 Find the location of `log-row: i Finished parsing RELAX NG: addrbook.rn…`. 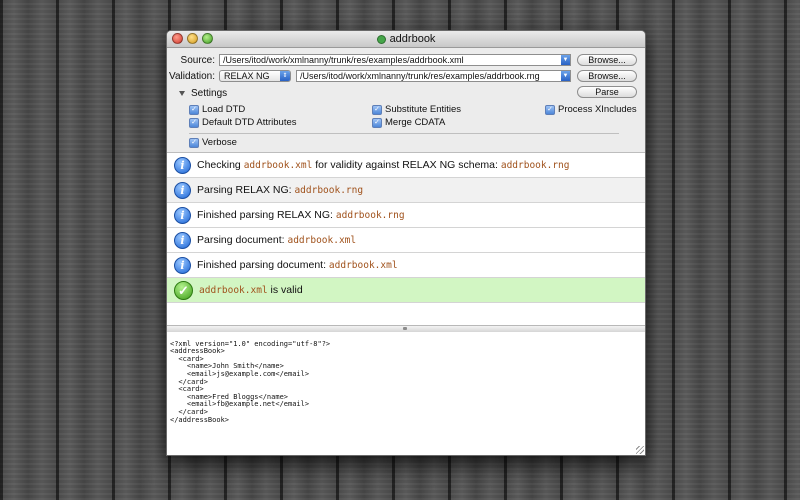

log-row: i Finished parsing RELAX NG: addrbook.rn… is located at coordinates (406, 215).